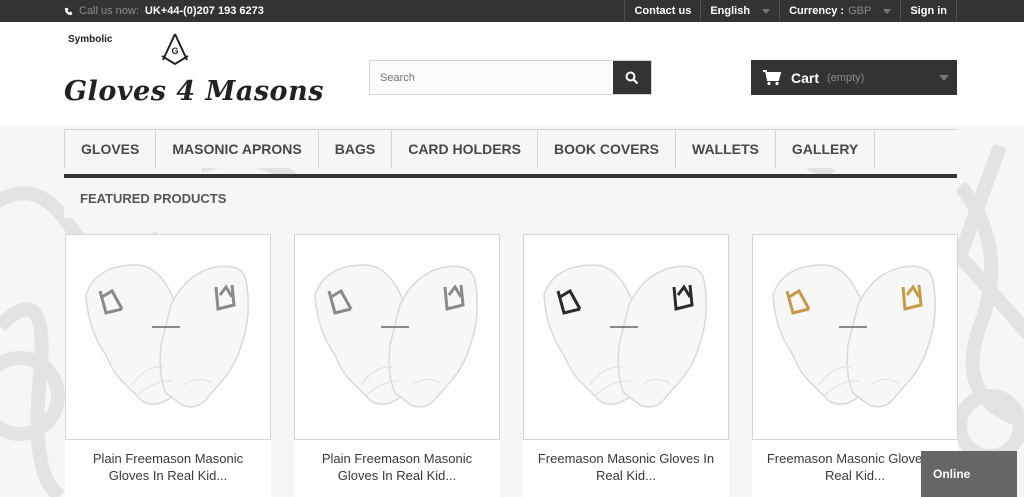  I want to click on contact-us-link: Contact us, so click(662, 11).